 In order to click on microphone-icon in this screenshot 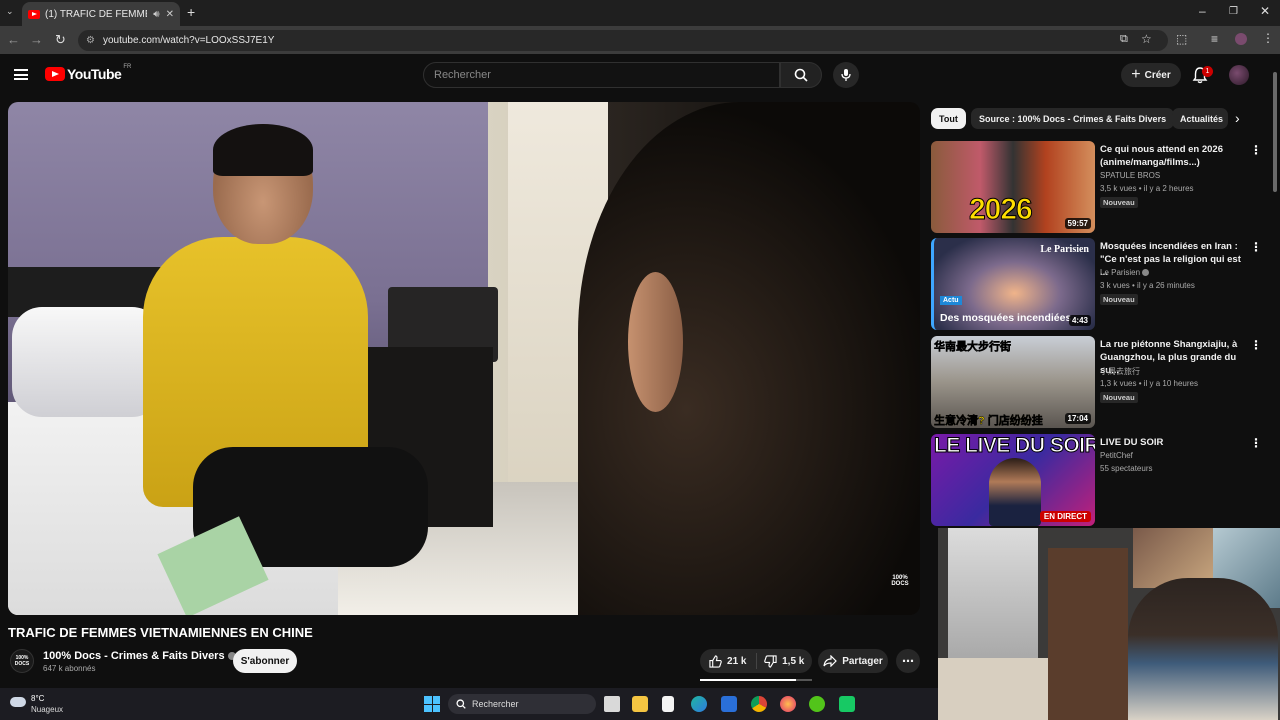, I will do `click(846, 75)`.